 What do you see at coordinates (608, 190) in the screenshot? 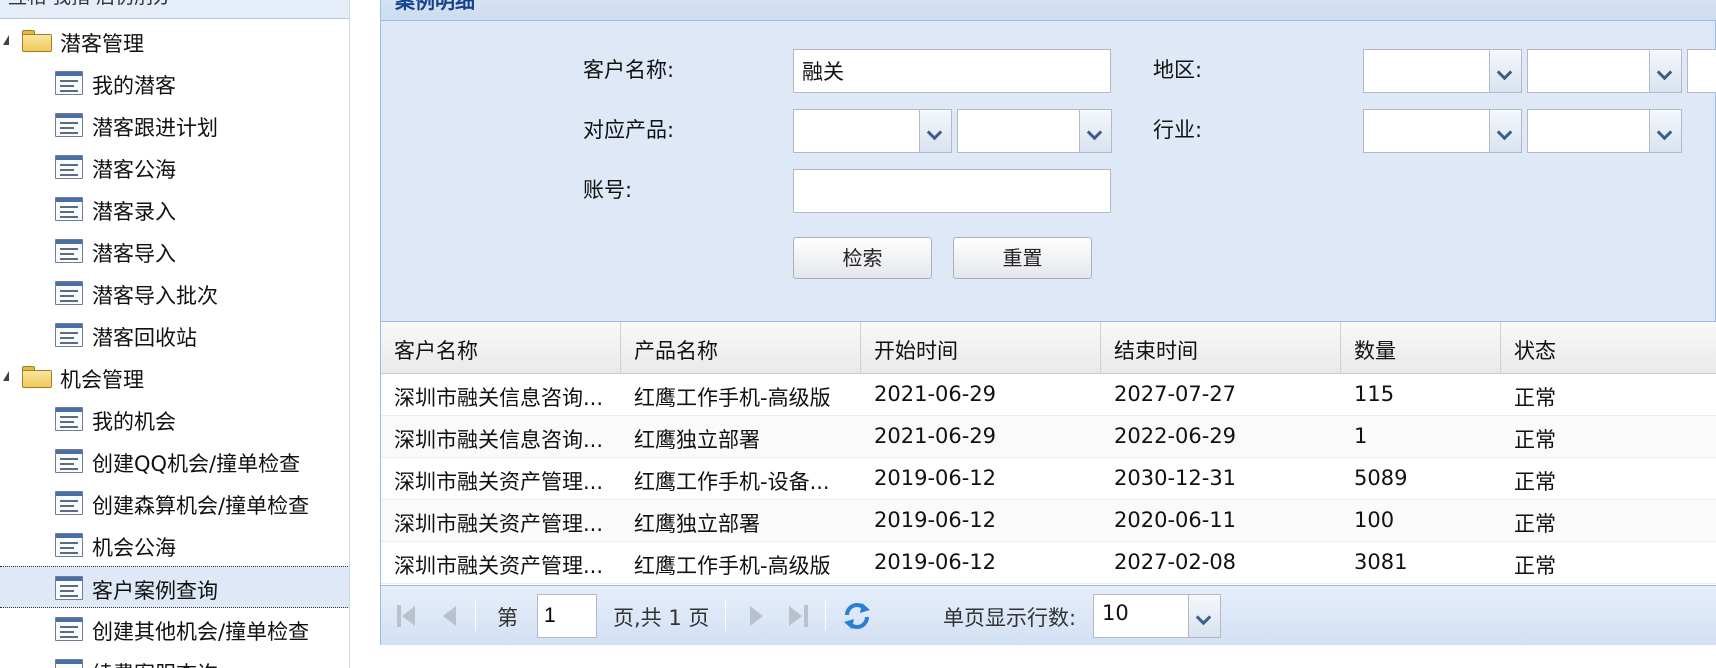
I see `account-label: 账号:` at bounding box center [608, 190].